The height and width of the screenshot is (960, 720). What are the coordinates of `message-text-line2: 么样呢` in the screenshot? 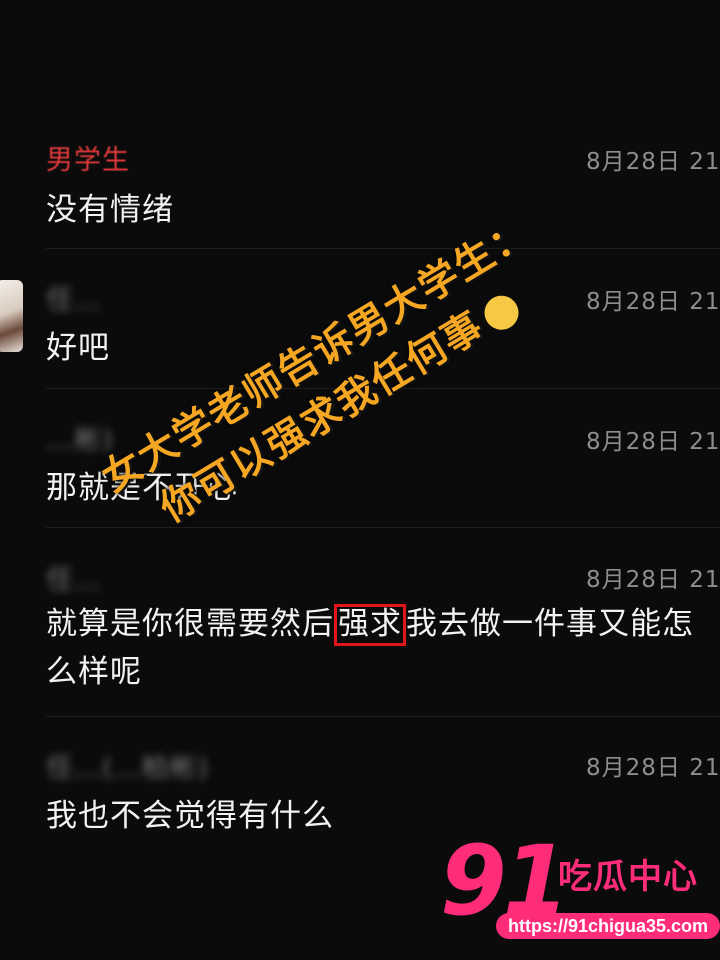 It's located at (94, 672).